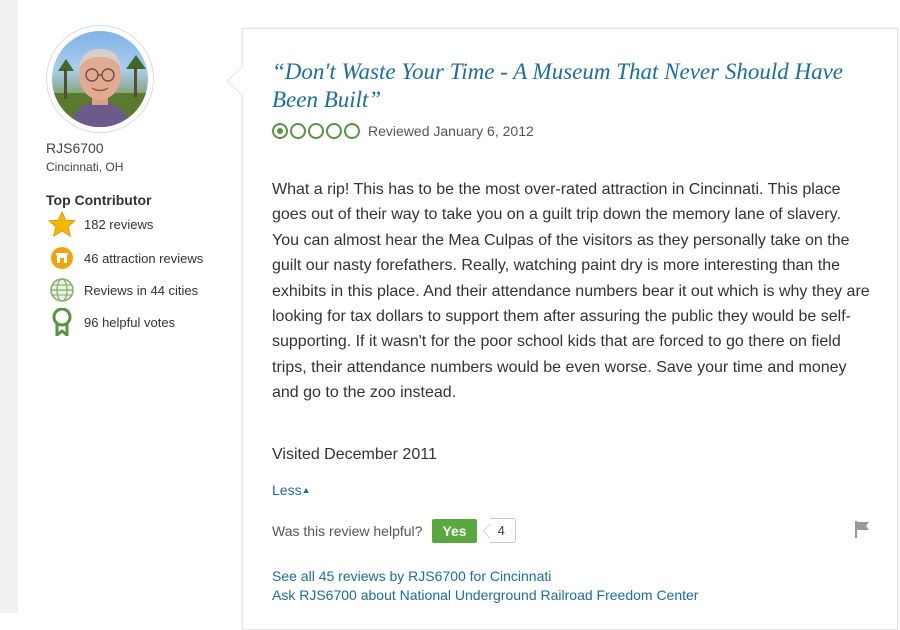  I want to click on badge-title: Top Contributor, so click(99, 200).